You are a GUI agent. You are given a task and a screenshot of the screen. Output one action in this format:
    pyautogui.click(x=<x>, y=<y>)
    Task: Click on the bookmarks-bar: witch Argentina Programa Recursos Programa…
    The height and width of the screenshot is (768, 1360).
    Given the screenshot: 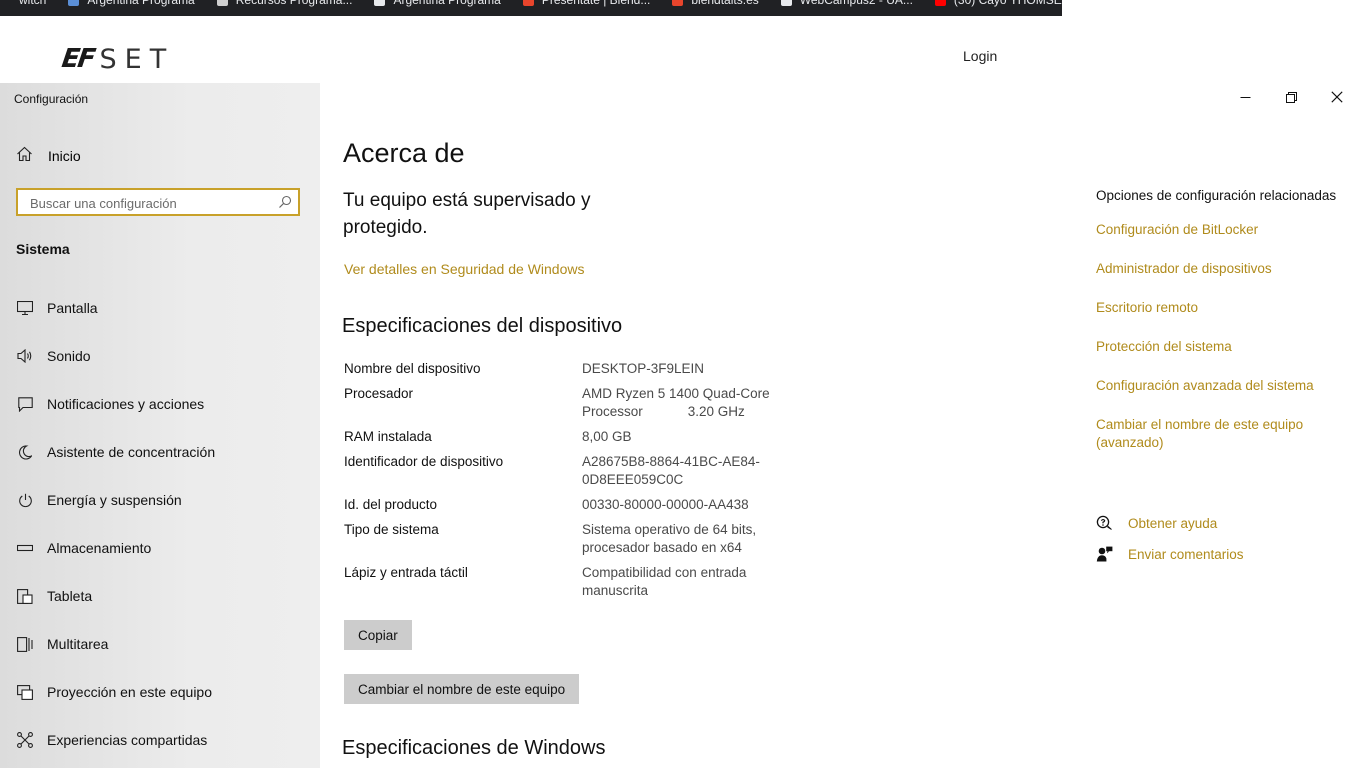 What is the action you would take?
    pyautogui.click(x=531, y=8)
    